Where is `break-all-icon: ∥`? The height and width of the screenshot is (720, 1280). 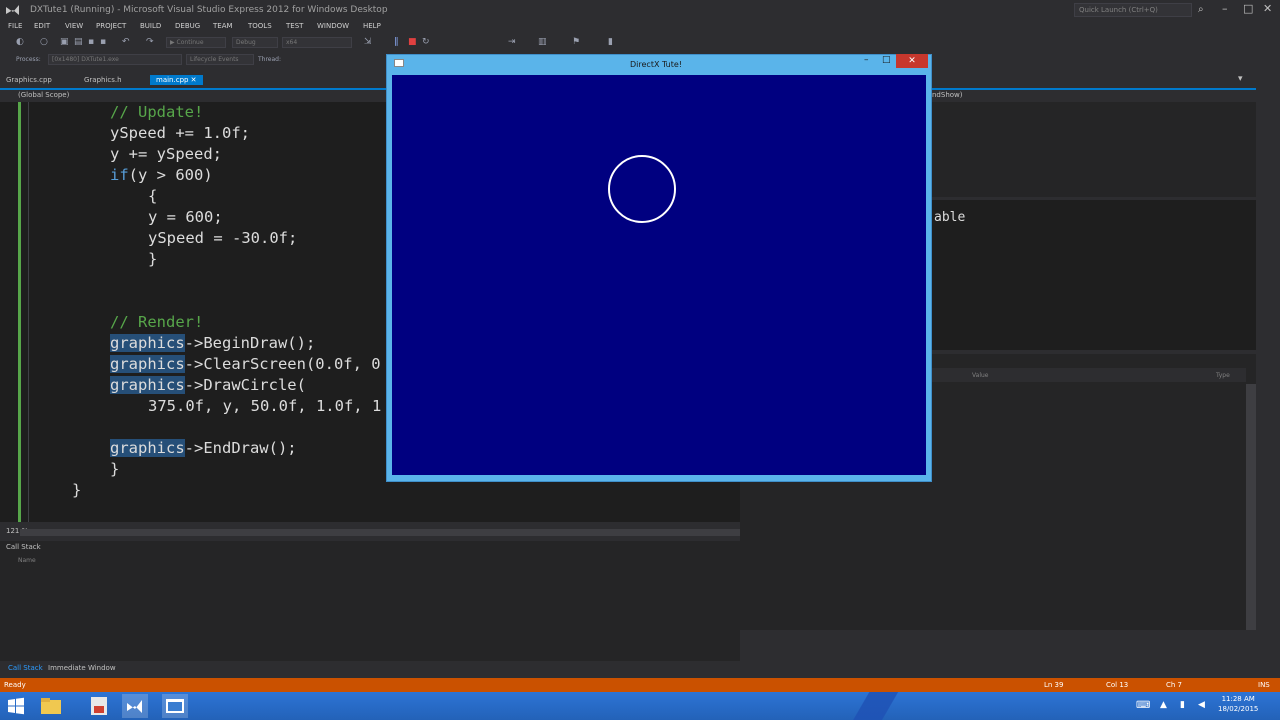 break-all-icon: ∥ is located at coordinates (396, 42).